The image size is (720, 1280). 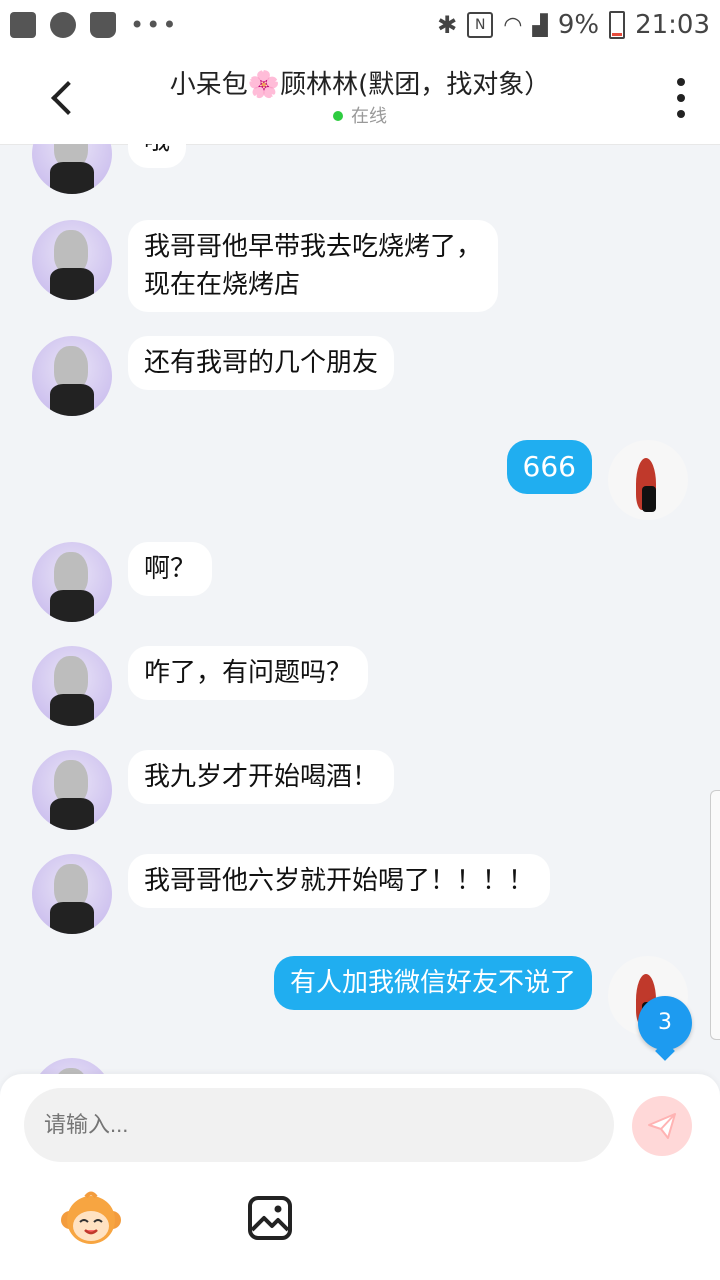 I want to click on battery-percent: 9%, so click(x=578, y=25).